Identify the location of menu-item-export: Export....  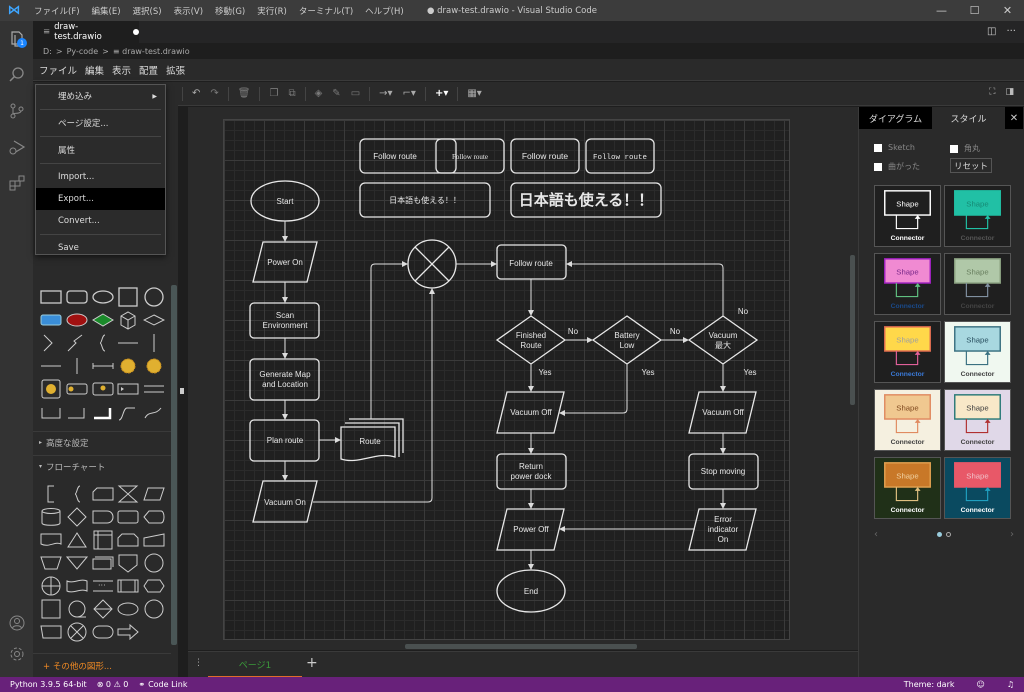
(100, 199).